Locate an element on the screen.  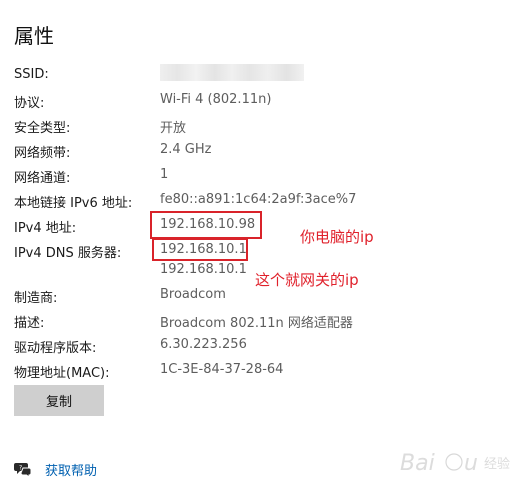
ipv4-highlight-box is located at coordinates (206, 225).